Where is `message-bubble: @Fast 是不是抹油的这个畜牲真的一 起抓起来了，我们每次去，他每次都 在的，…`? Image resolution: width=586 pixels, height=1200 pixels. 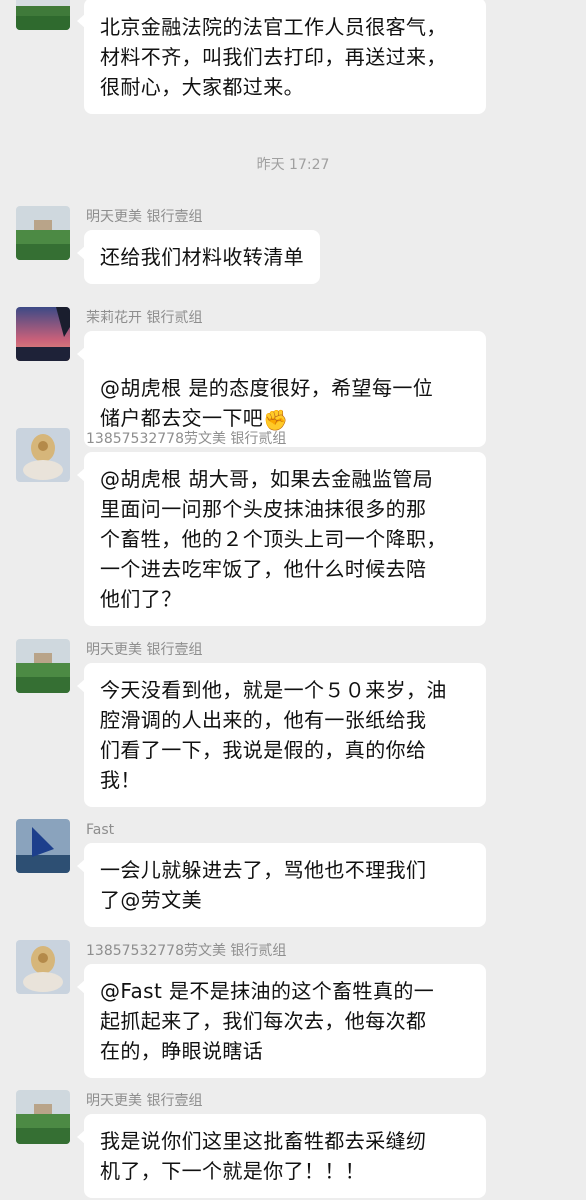 message-bubble: @Fast 是不是抹油的这个畜牲真的一 起抓起来了，我们每次去，他每次都 在的，… is located at coordinates (281, 1021).